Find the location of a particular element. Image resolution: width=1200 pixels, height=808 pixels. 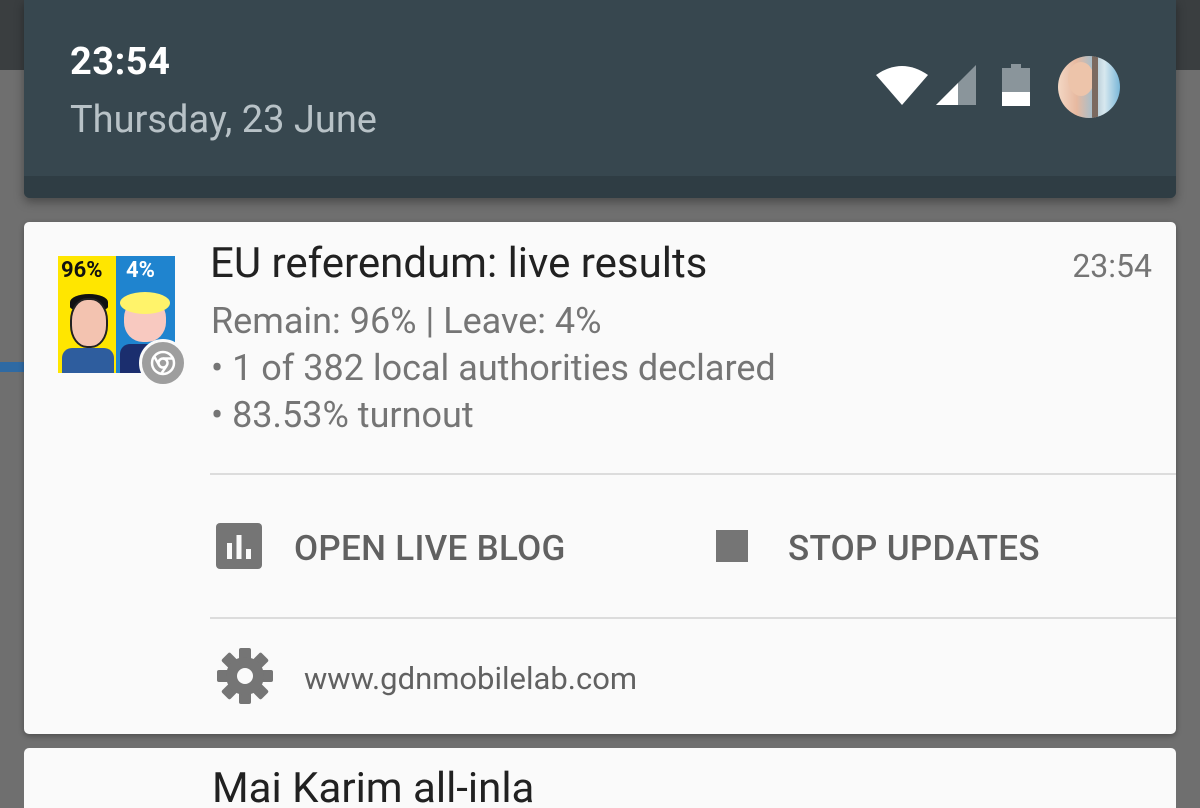

notification-summary: Remain: 96% | Leave: 4% is located at coordinates (406, 321).